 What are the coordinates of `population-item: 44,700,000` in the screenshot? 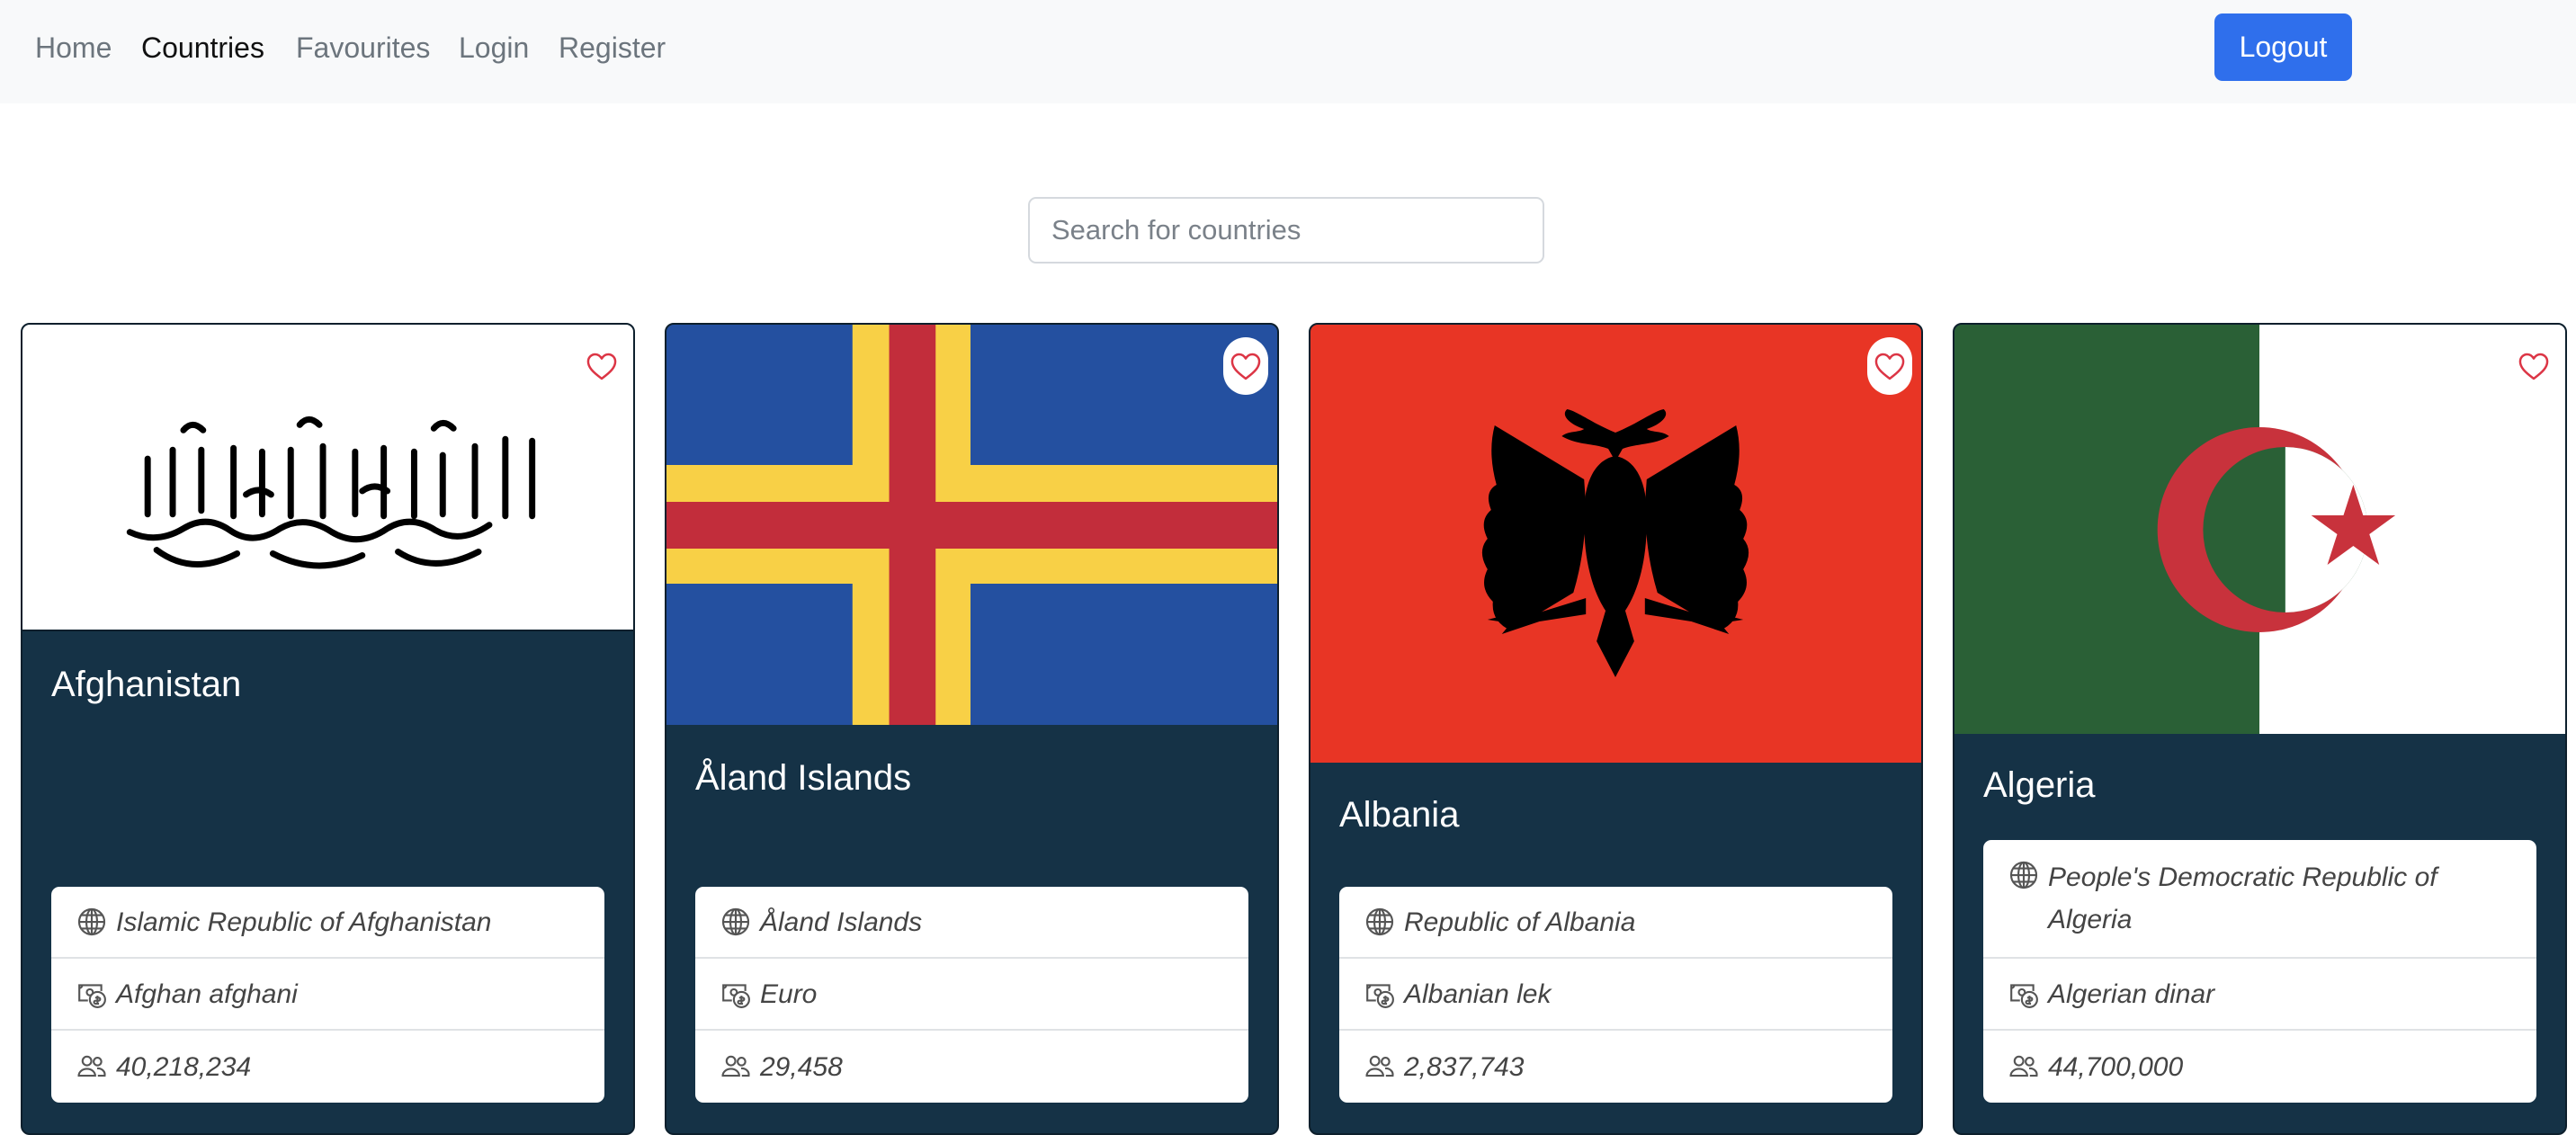 It's located at (2259, 1067).